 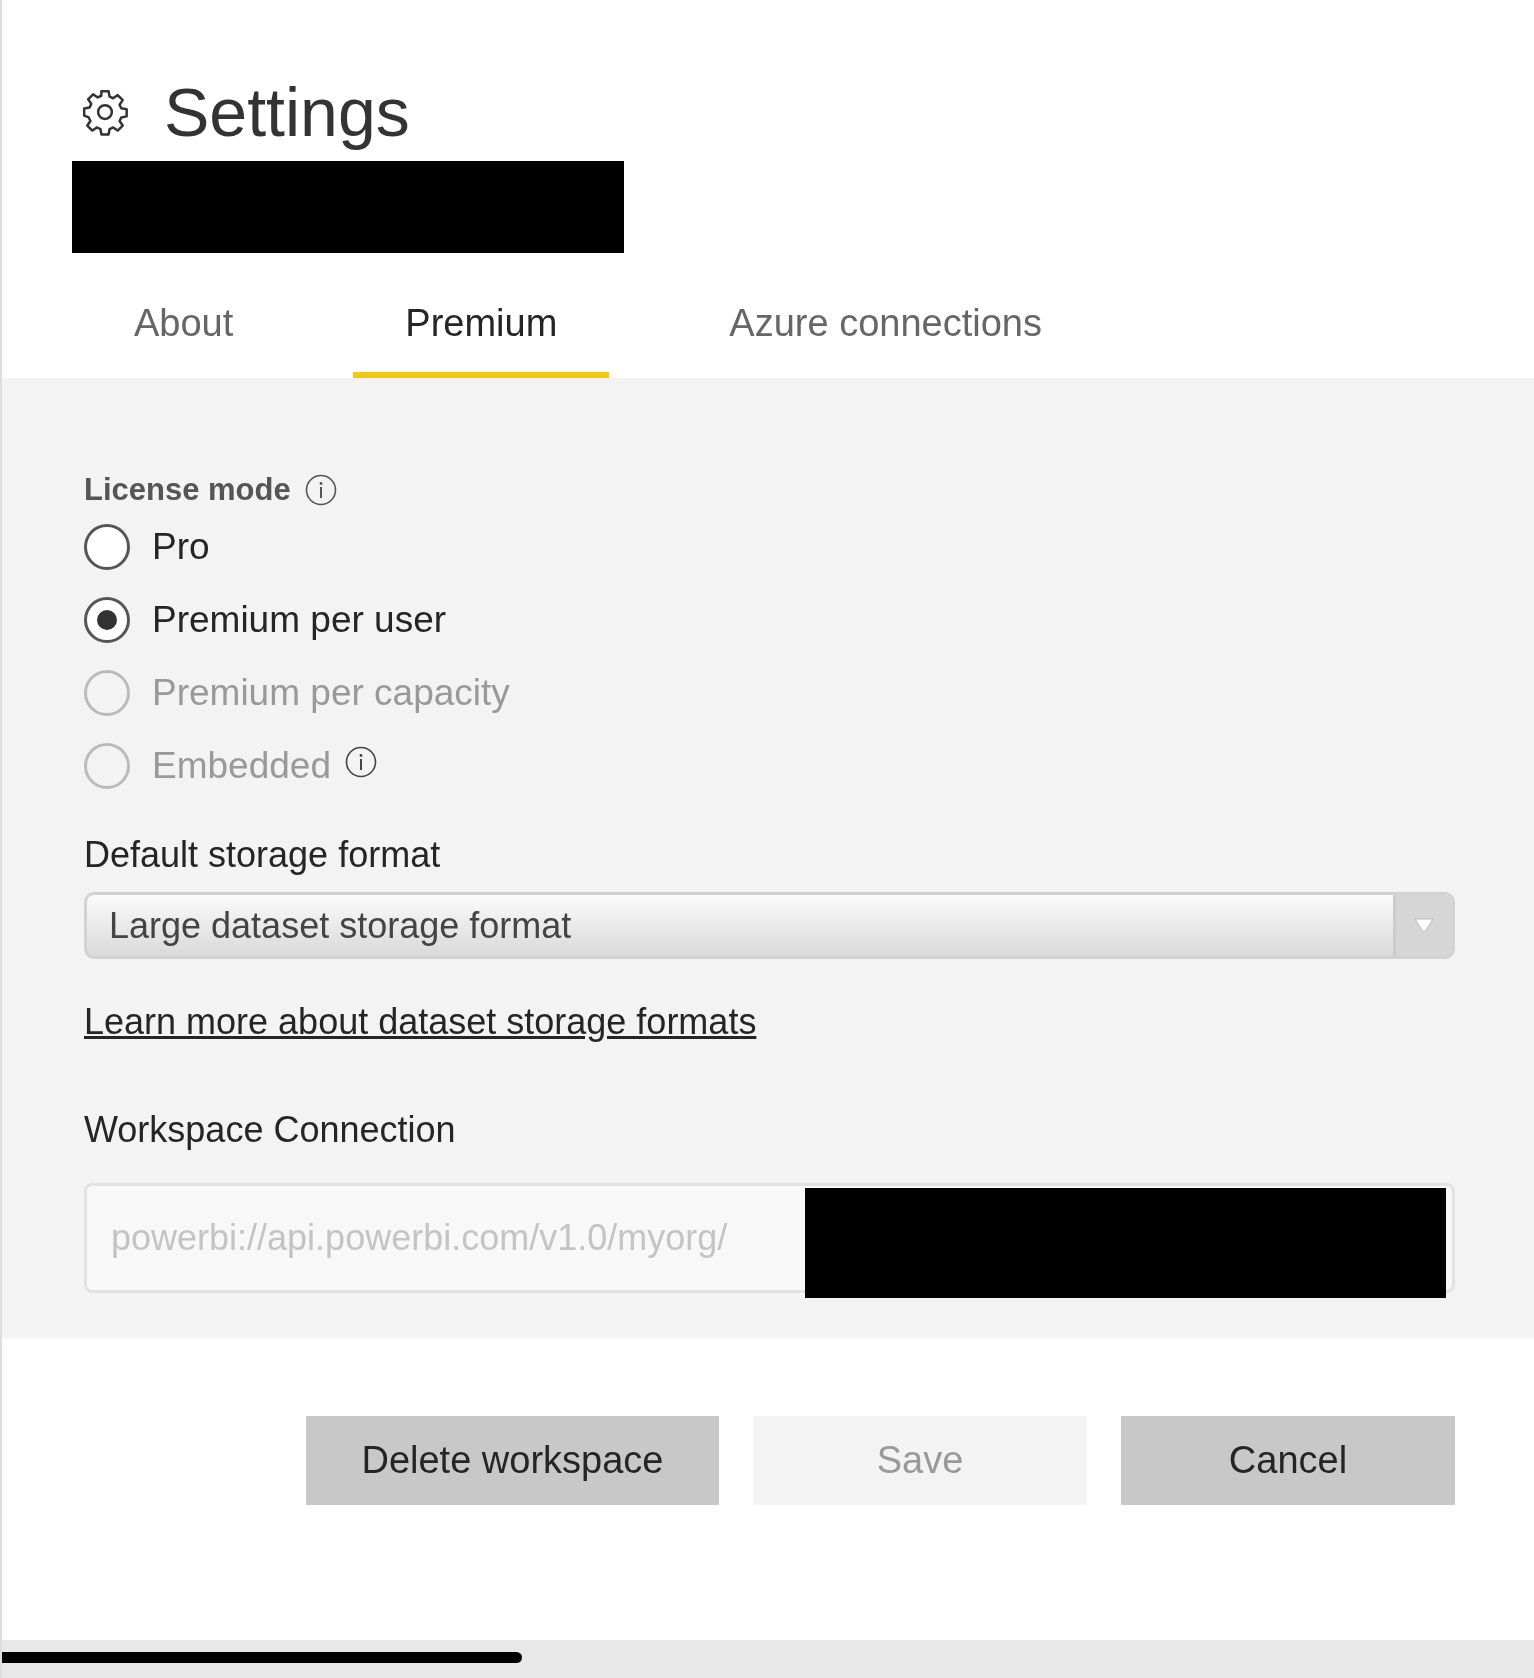 I want to click on storage-format-dropdown: Large dataset storage format, so click(x=769, y=925).